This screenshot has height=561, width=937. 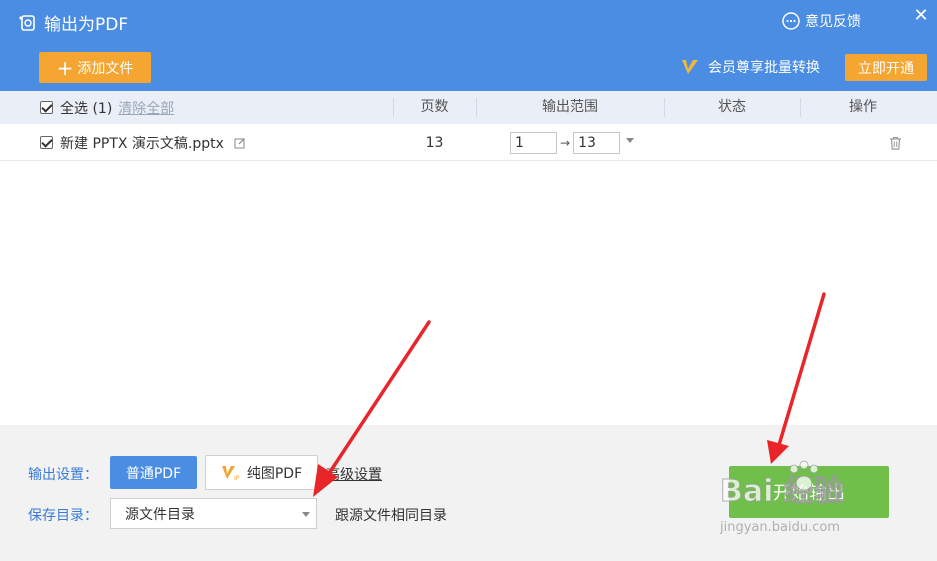 I want to click on feedback-button: 意见反馈, so click(x=821, y=21).